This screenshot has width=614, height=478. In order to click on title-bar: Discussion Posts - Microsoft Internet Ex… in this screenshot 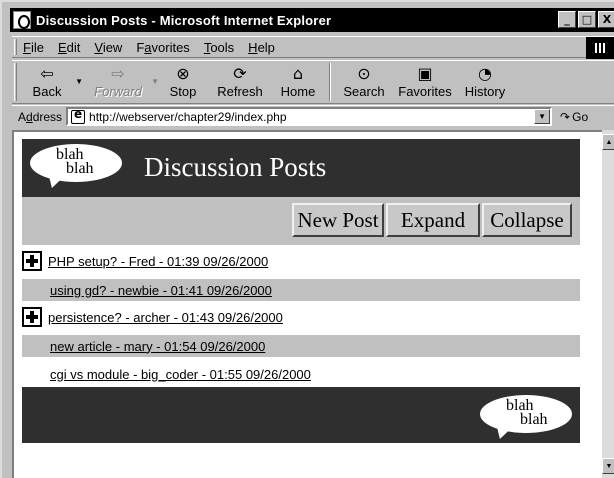, I will do `click(312, 20)`.